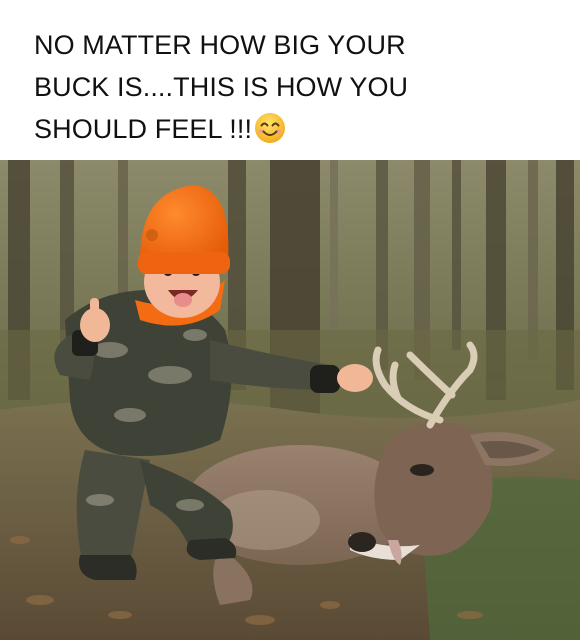  What do you see at coordinates (143, 129) in the screenshot?
I see `caption-line-3-text: SHOULD FEEL !!!` at bounding box center [143, 129].